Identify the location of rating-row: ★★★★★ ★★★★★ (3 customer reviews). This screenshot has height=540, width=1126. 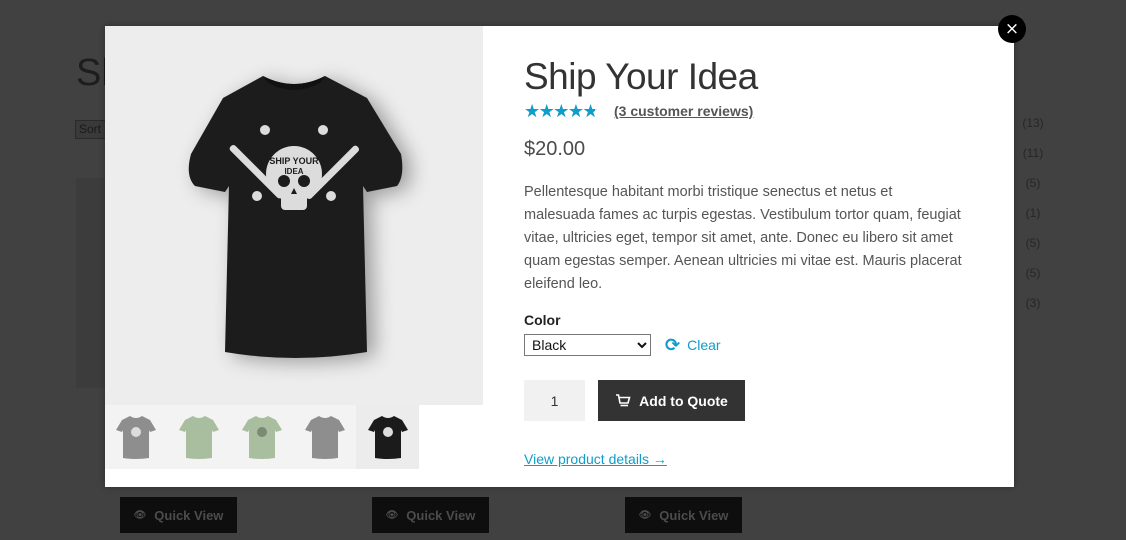
(744, 111).